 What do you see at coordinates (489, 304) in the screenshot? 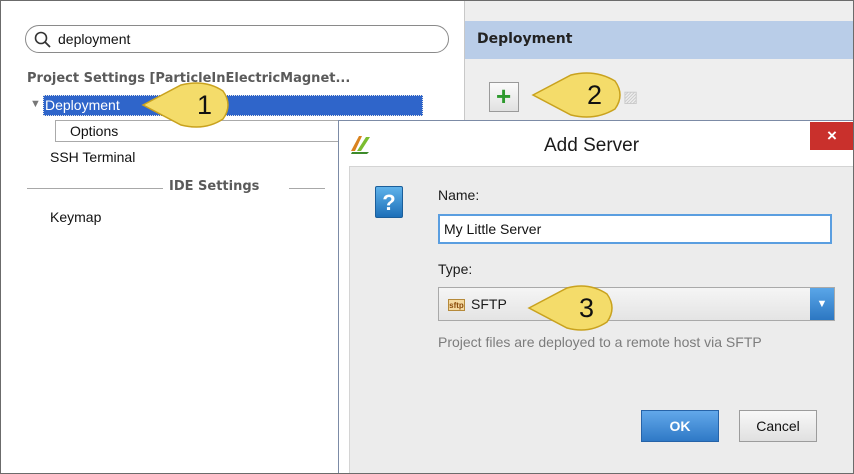
I see `type-selected-value: SFTP` at bounding box center [489, 304].